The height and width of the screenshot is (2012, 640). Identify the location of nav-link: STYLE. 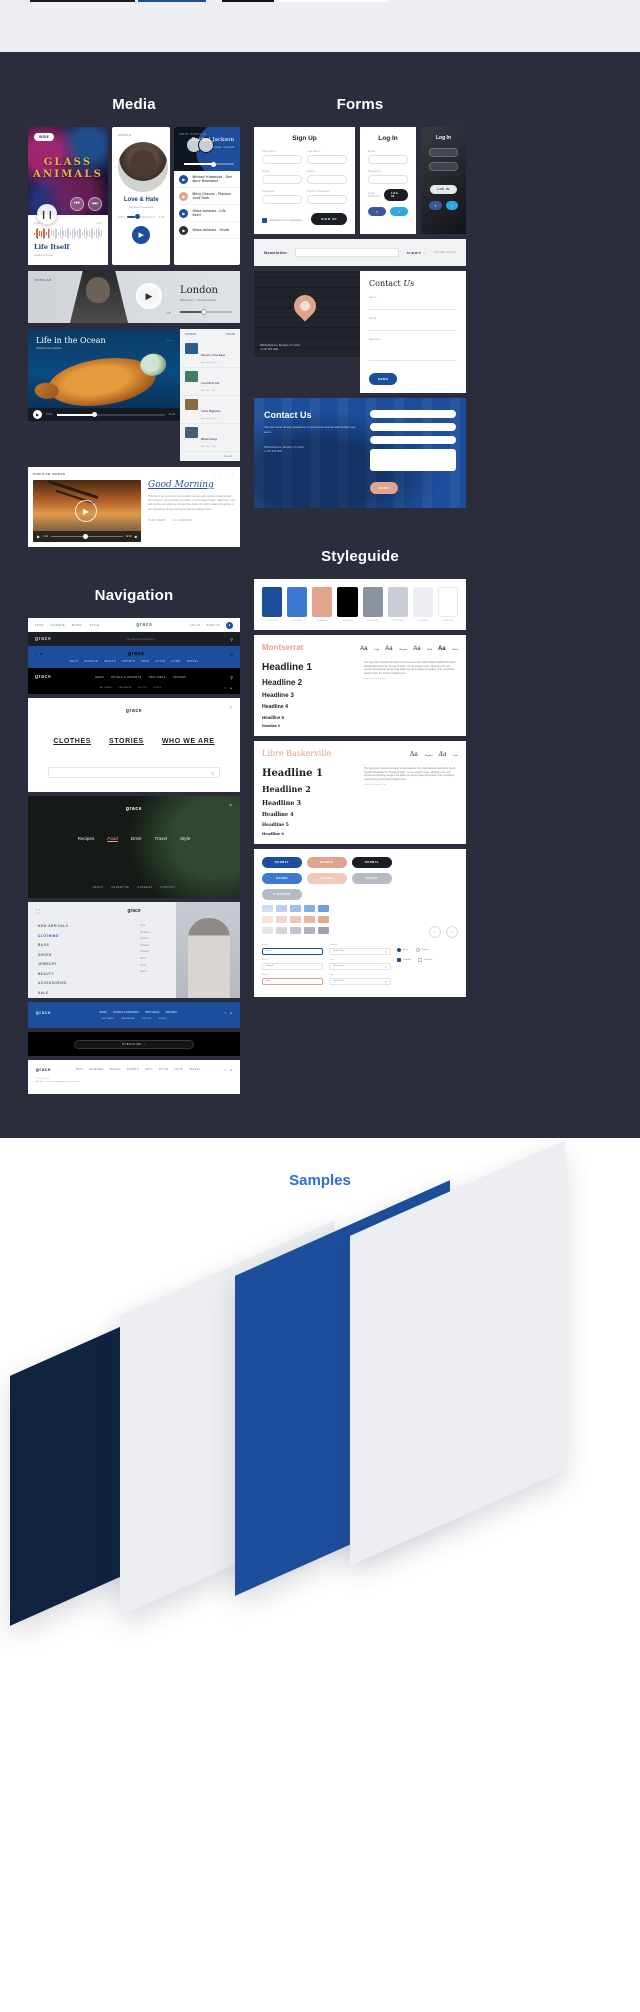
(94, 625).